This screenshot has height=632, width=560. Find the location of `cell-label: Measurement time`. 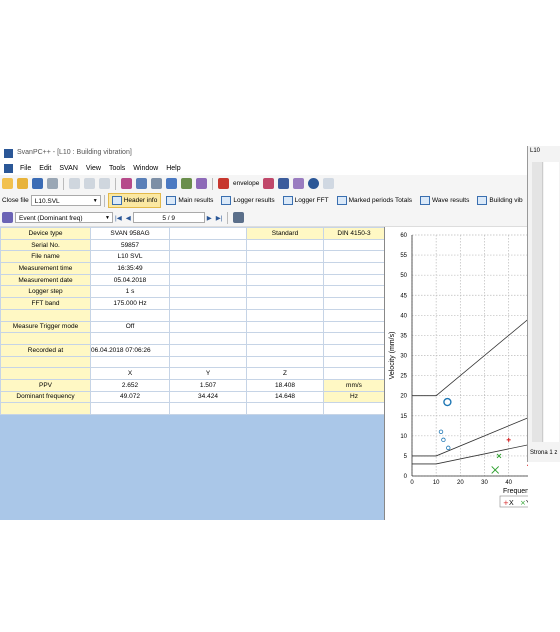

cell-label: Measurement time is located at coordinates (45, 268).